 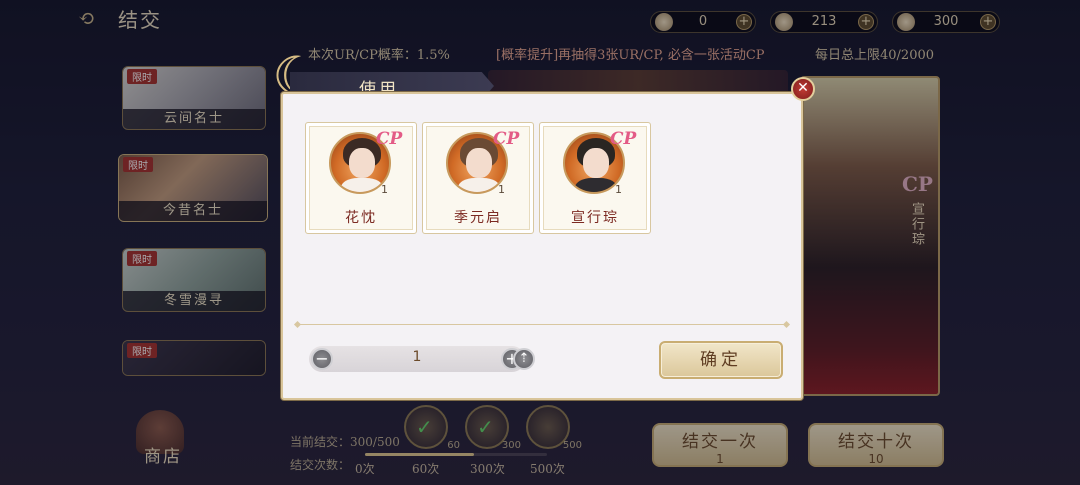 What do you see at coordinates (478, 218) in the screenshot?
I see `card-name: 季元启` at bounding box center [478, 218].